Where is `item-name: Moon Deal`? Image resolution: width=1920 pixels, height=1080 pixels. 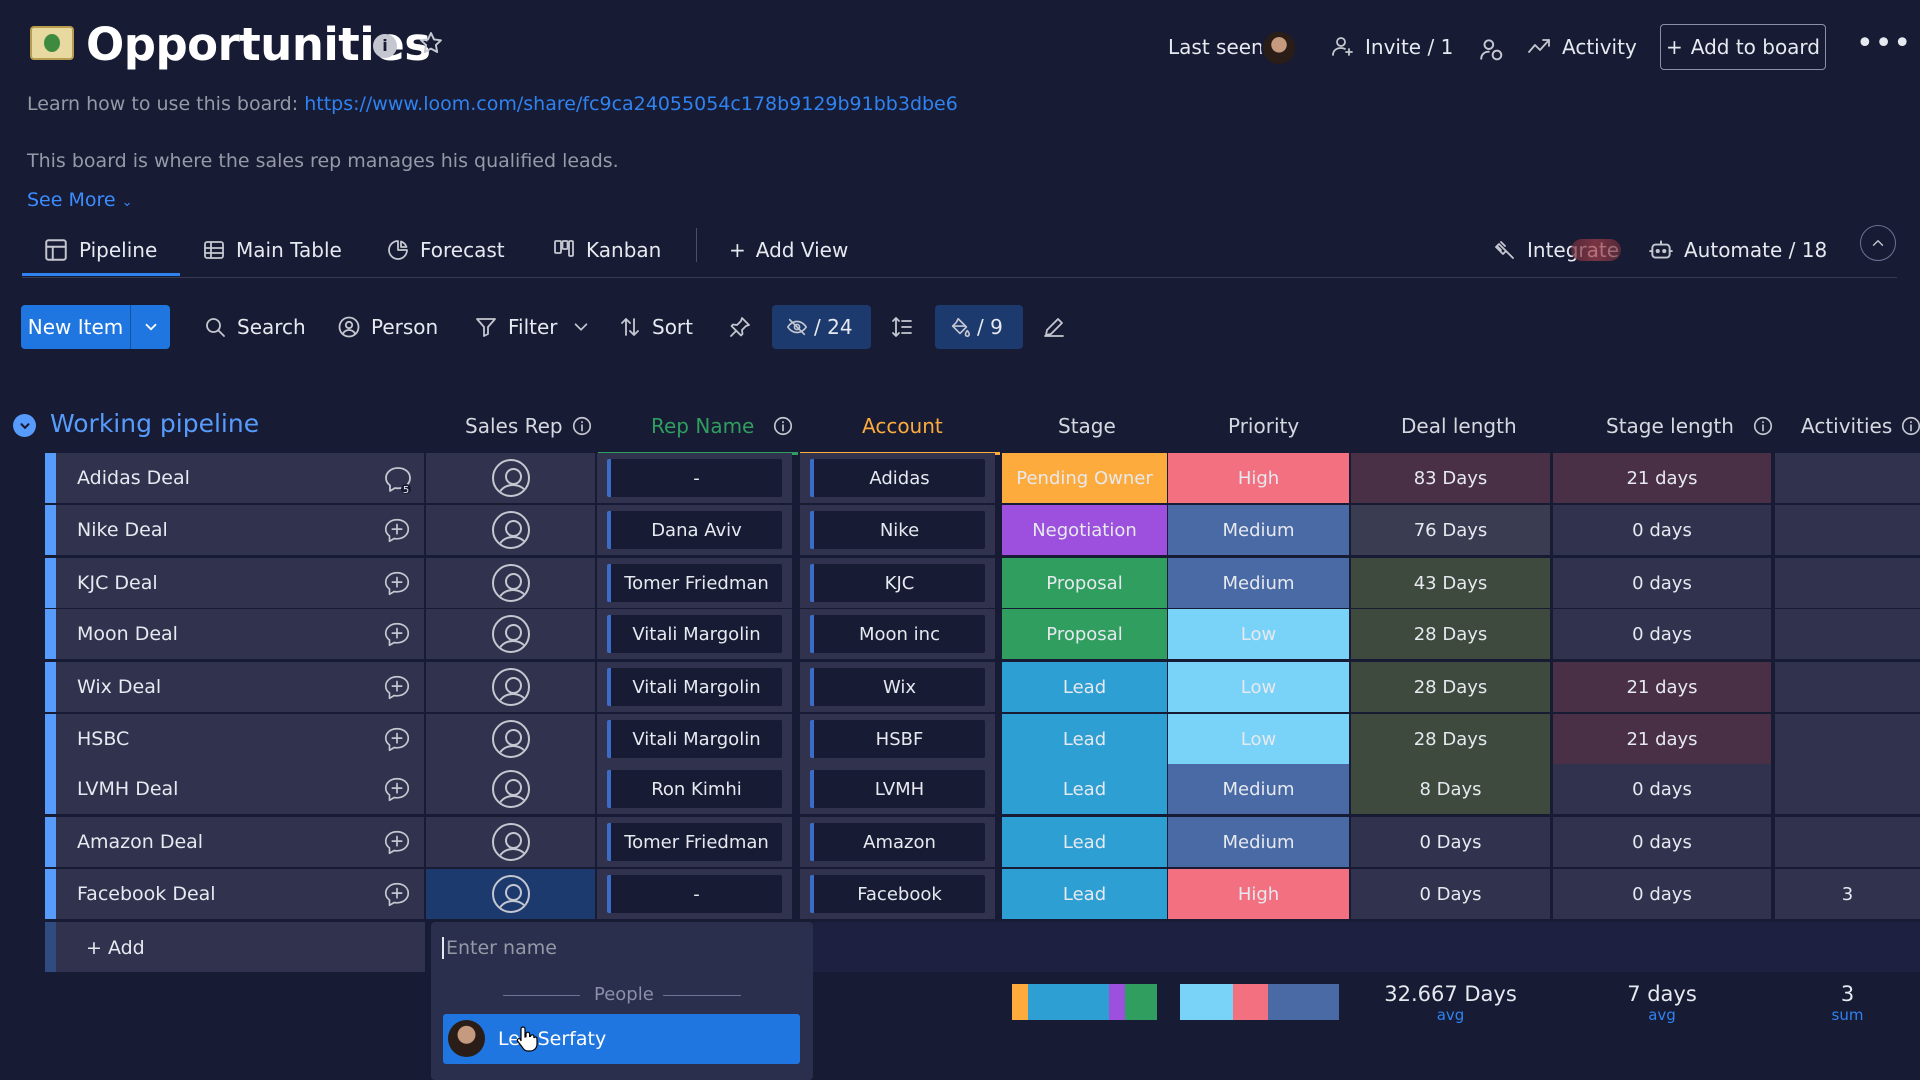 item-name: Moon Deal is located at coordinates (127, 634).